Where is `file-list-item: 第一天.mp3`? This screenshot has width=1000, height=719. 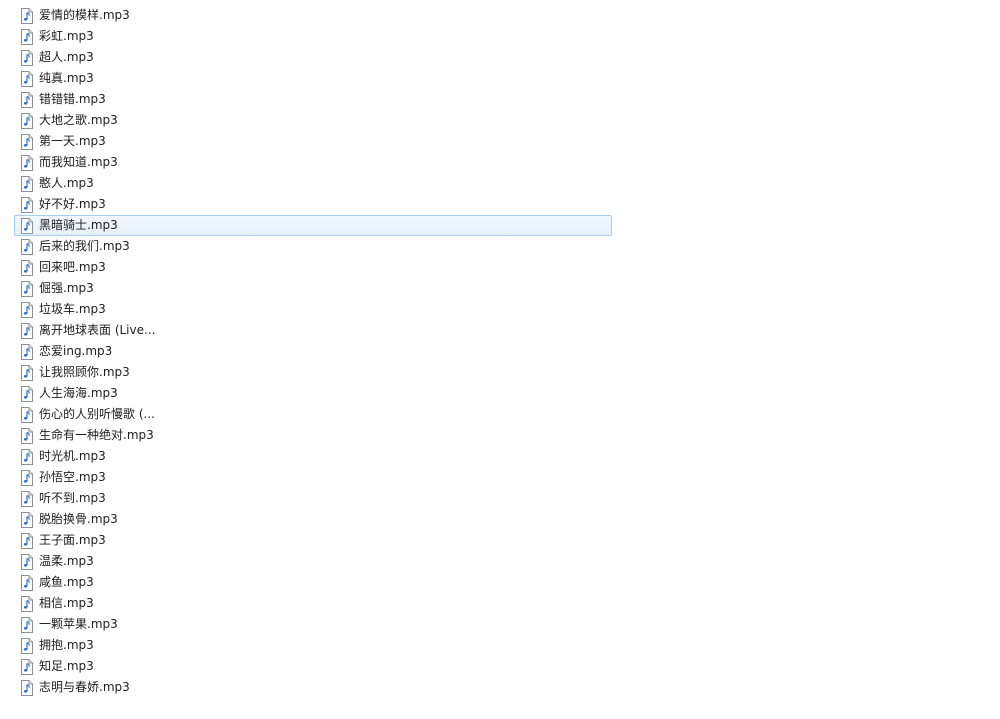
file-list-item: 第一天.mp3 is located at coordinates (313, 141).